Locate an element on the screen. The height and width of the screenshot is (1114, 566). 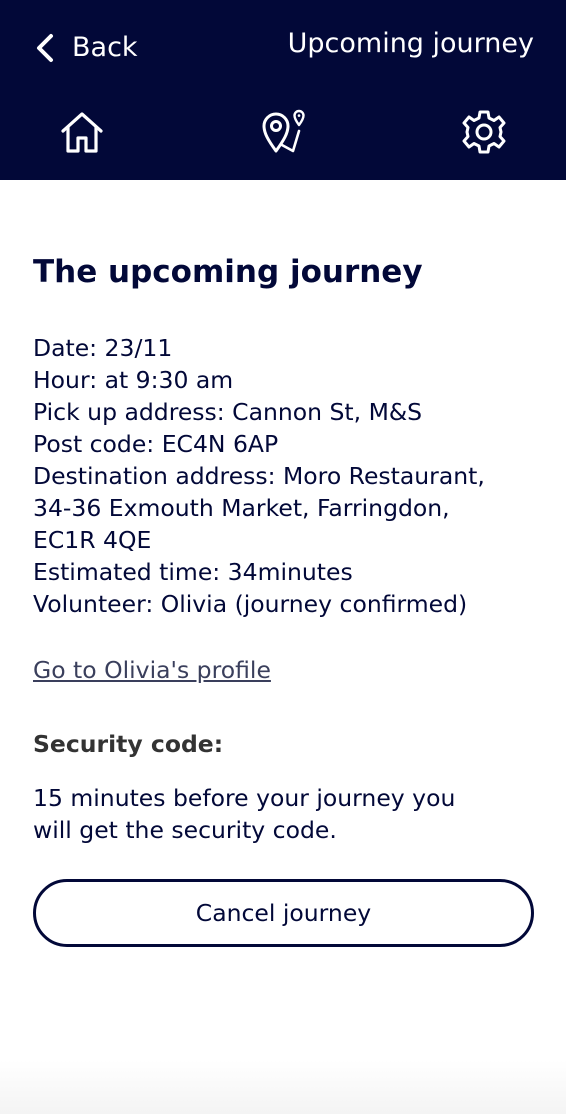
cancel-journey-label: Cancel journey is located at coordinates (283, 913).